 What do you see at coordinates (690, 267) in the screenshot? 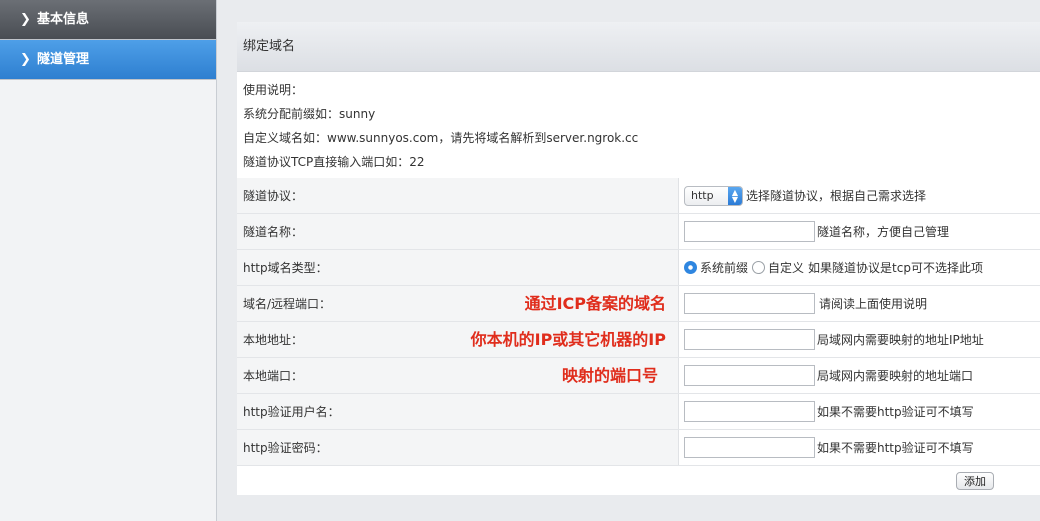
I see `radio-checked-icon` at bounding box center [690, 267].